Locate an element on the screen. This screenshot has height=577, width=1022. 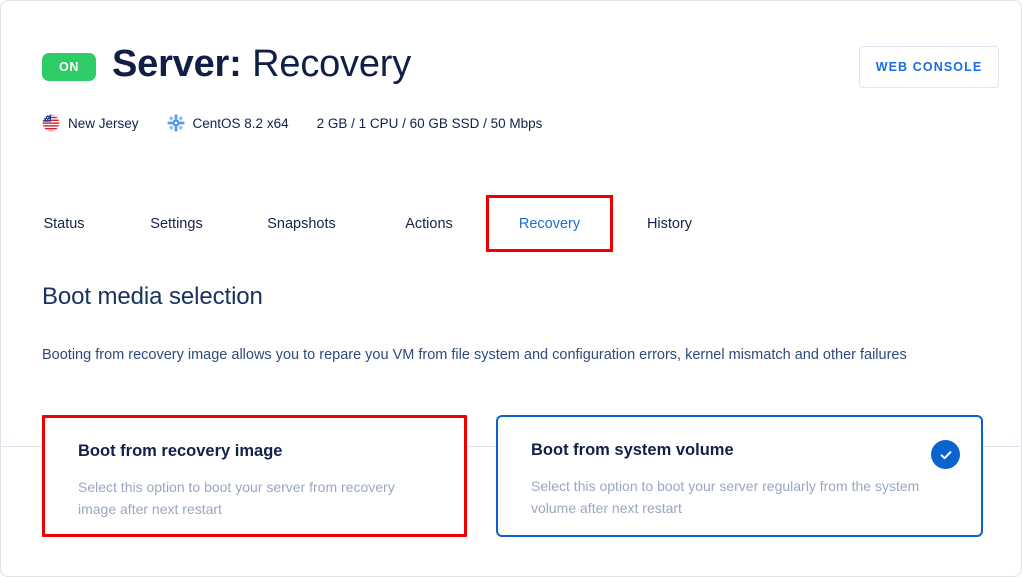
meta-location: New Jersey is located at coordinates (90, 123).